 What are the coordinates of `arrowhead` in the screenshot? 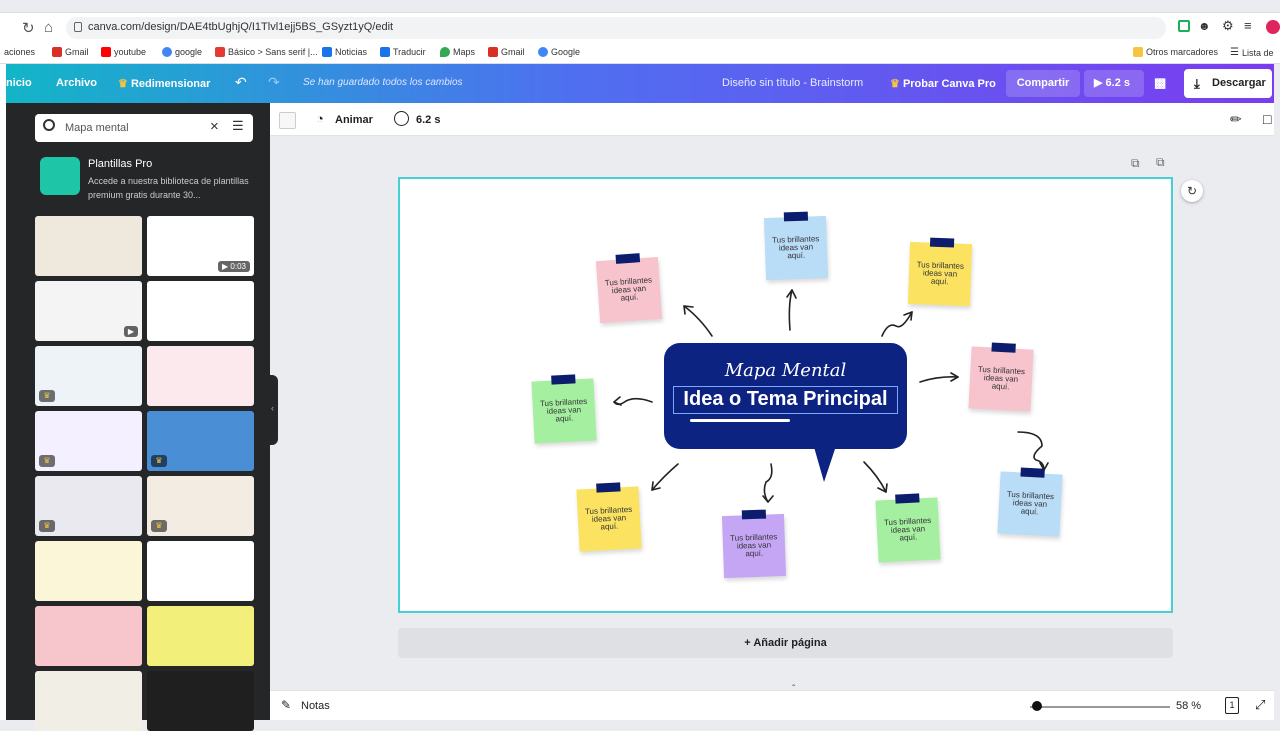 It's located at (768, 499).